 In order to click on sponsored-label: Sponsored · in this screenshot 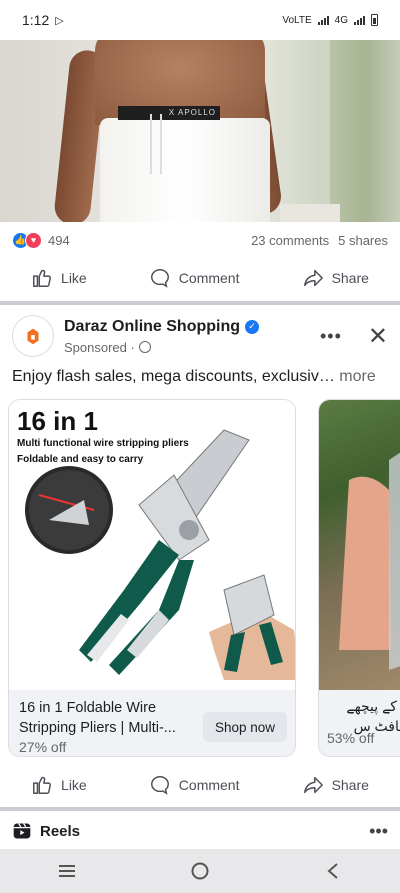, I will do `click(161, 347)`.